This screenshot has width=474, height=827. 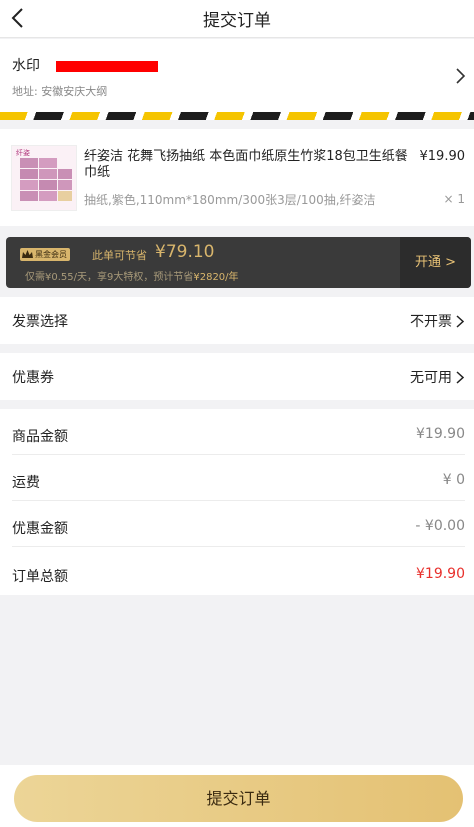 I want to click on product-spec: 抽纸,紫色,110mm*180mm/300张3层/100抽,纤姿洁, so click(x=230, y=200).